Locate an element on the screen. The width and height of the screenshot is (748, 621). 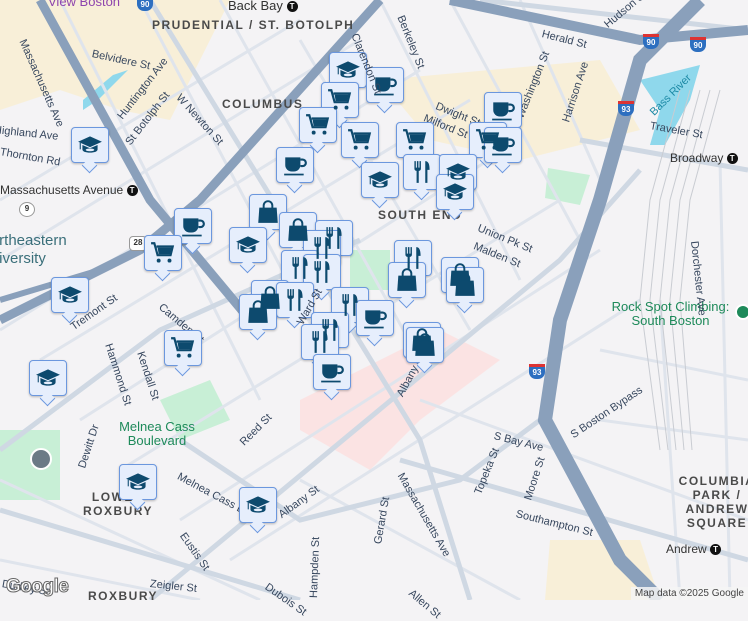
neighborhood-label: ROXBURY is located at coordinates (123, 596).